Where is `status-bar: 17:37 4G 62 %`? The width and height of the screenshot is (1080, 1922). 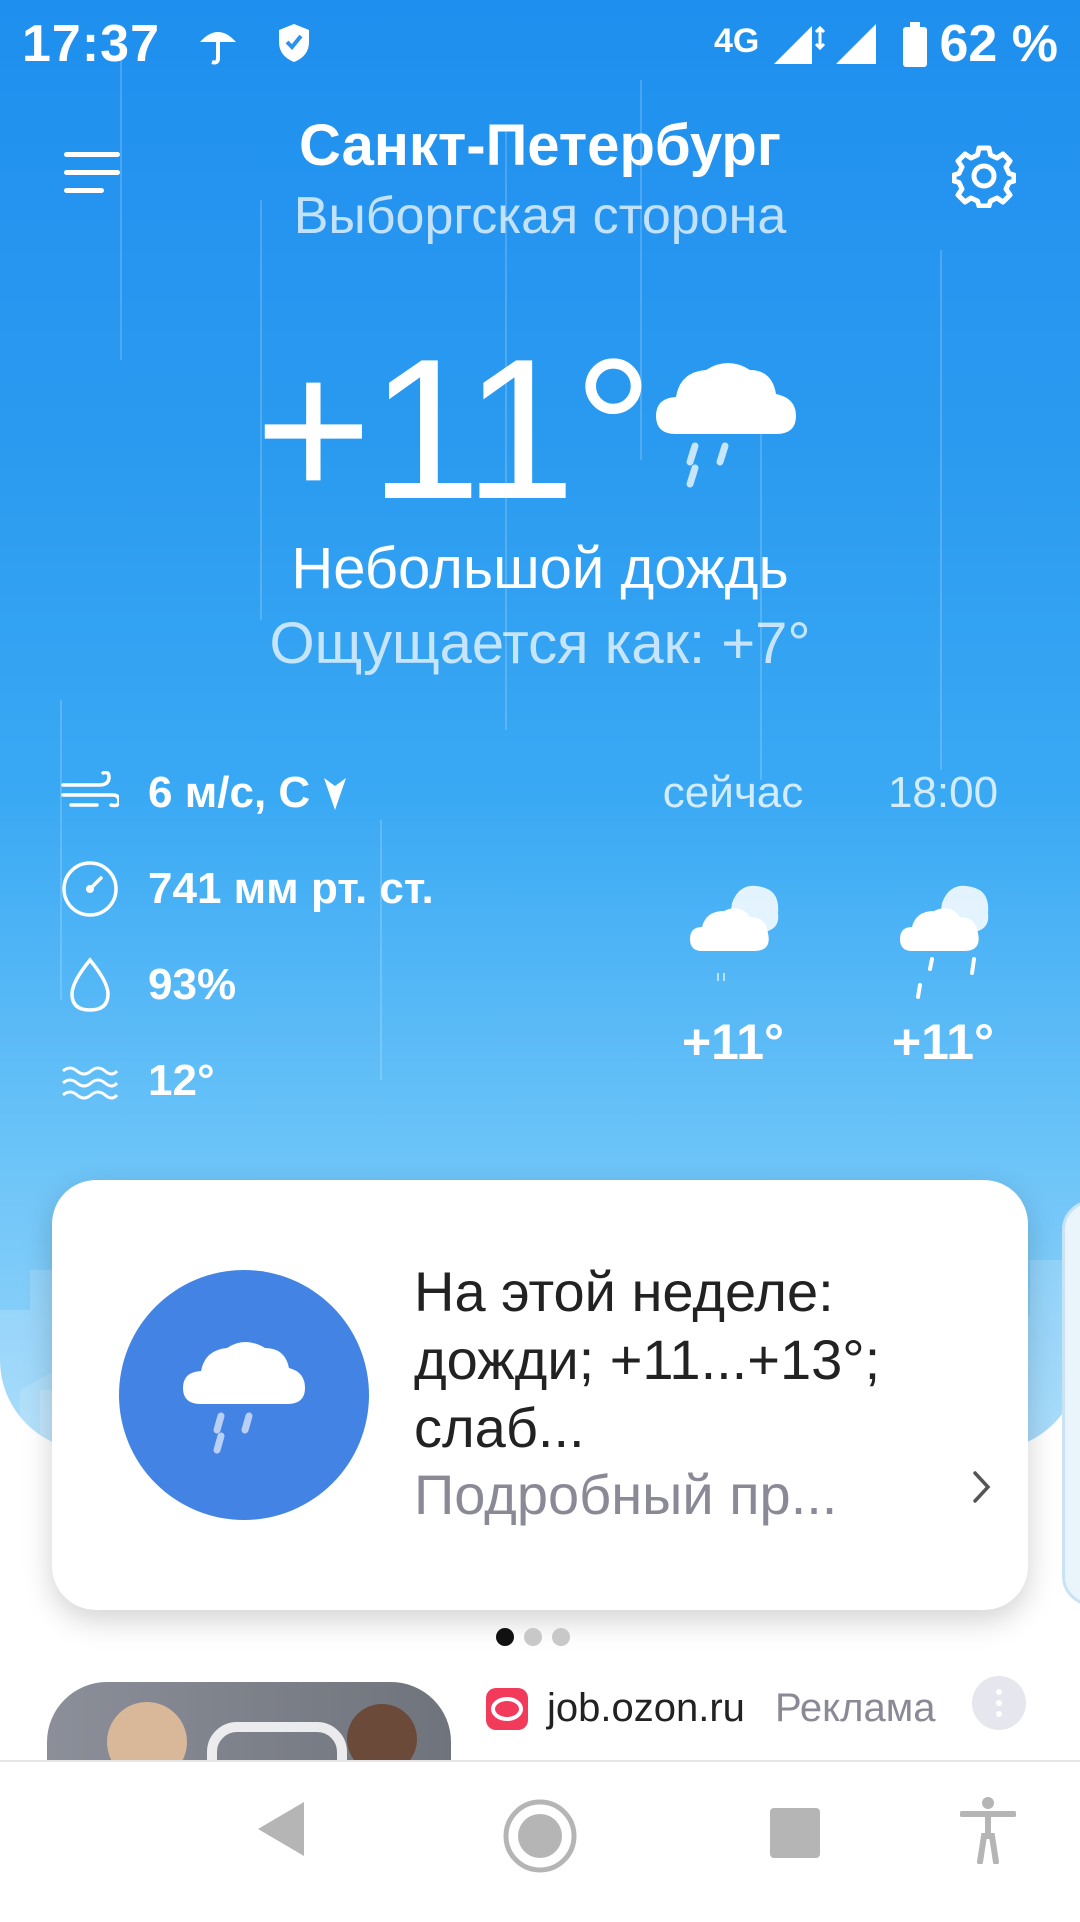
status-bar: 17:37 4G 62 % is located at coordinates (540, 45).